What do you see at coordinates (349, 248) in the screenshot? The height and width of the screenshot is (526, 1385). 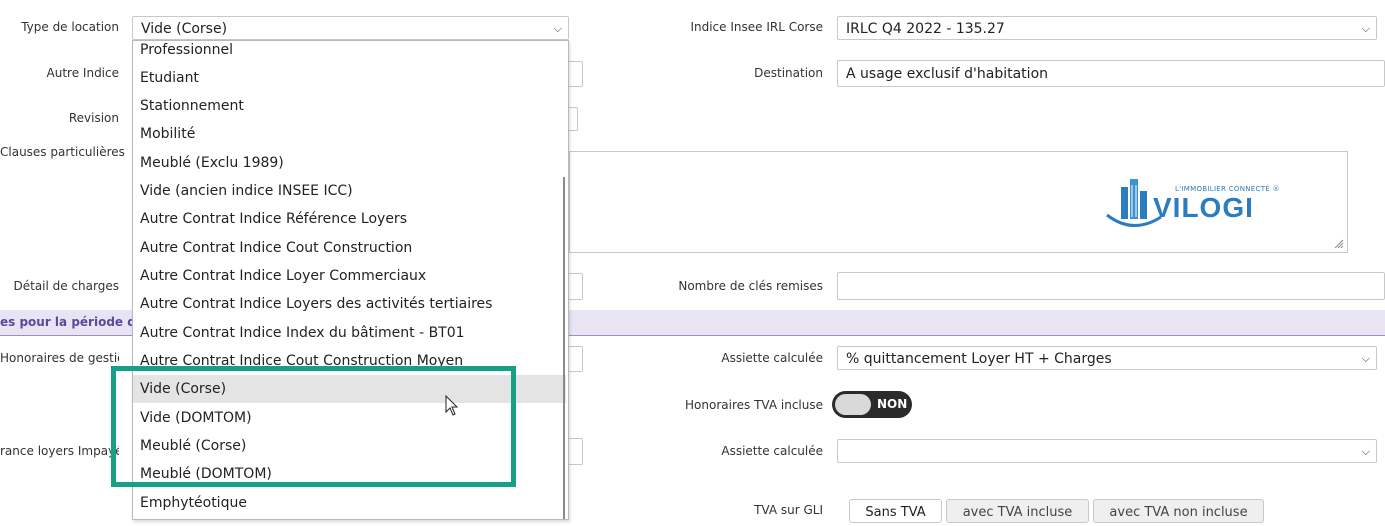 I see `dropdown-option: Autre Contrat Indice Cout Construction` at bounding box center [349, 248].